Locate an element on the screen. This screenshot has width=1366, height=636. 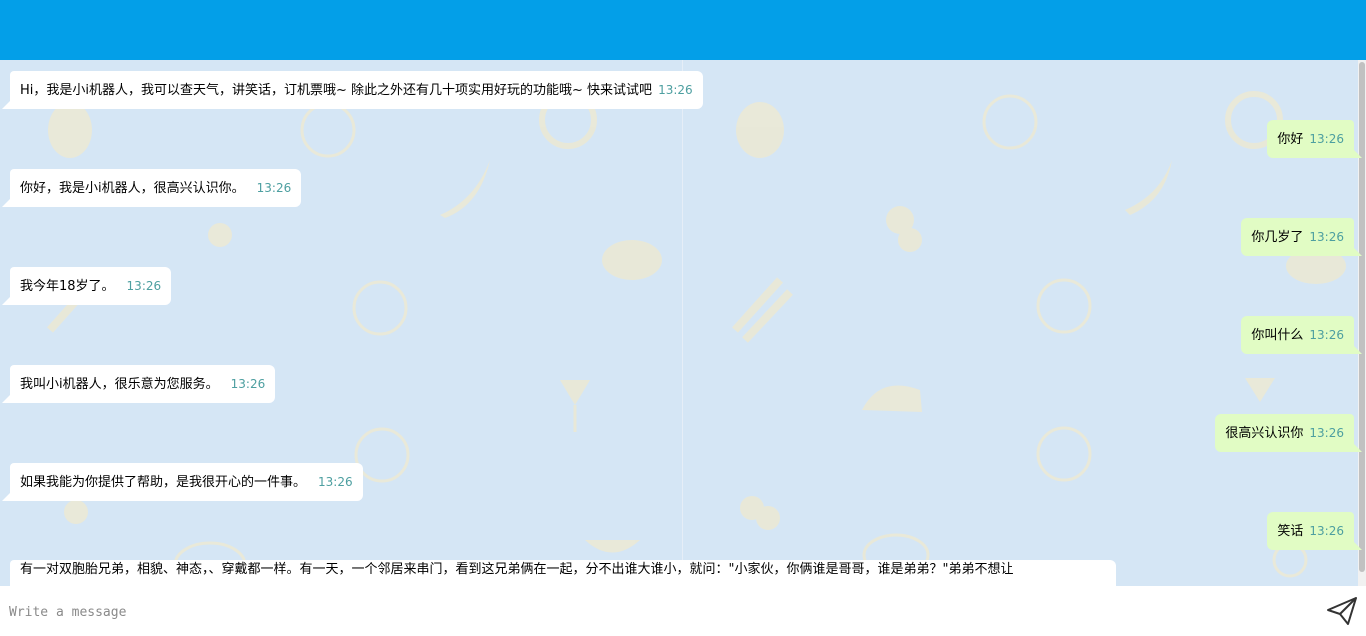
user-message: 很高兴认识你 13:26 is located at coordinates (1288, 433).